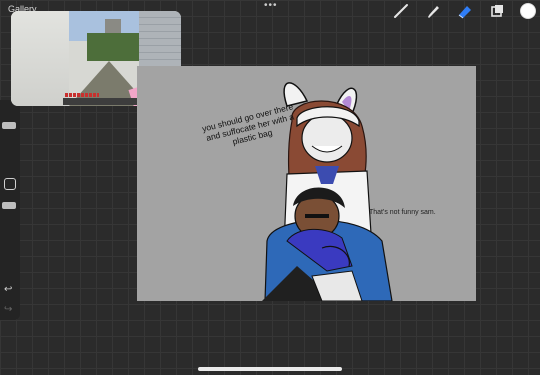 This screenshot has height=375, width=540. Describe the element at coordinates (40, 58) in the screenshot. I see `video-wall` at that location.